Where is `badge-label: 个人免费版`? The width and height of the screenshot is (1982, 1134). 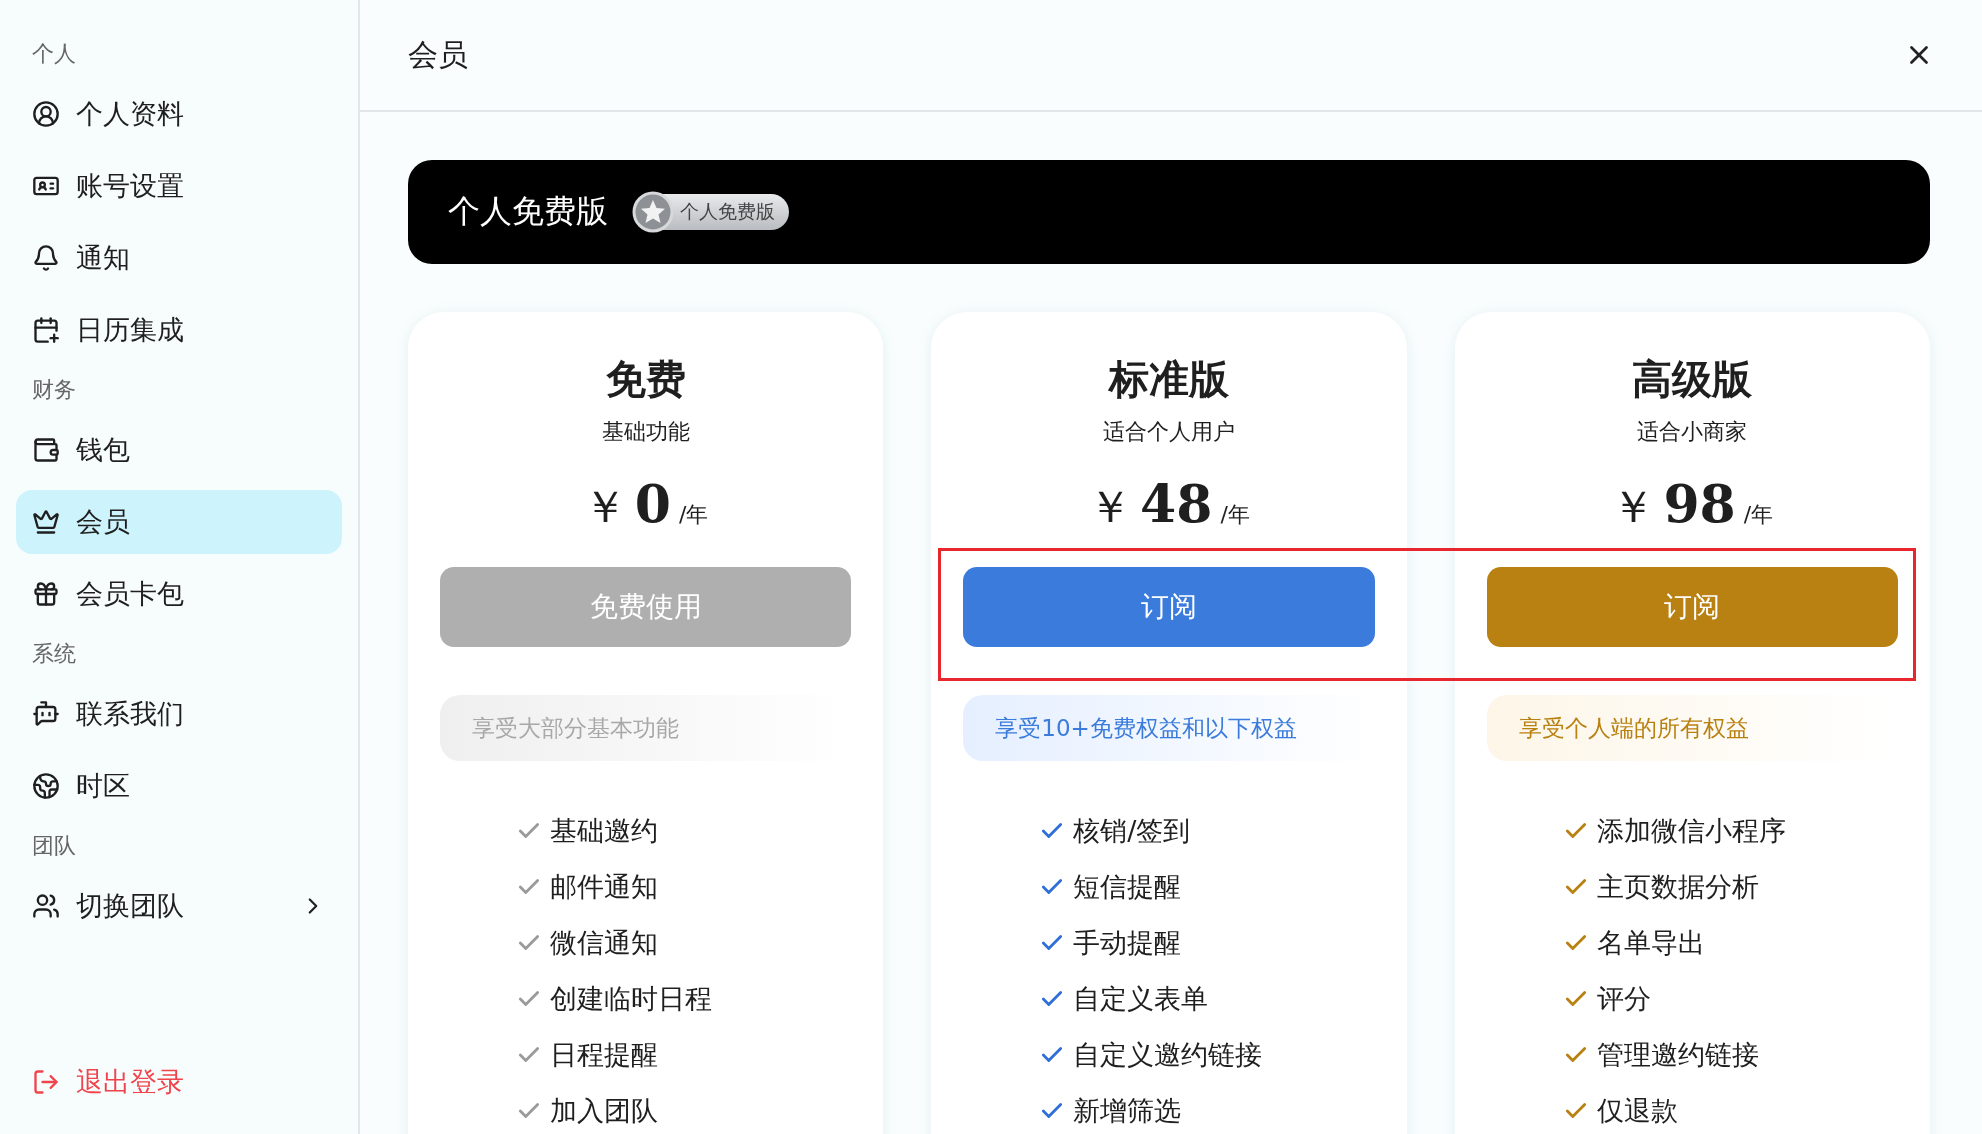
badge-label: 个人免费版 is located at coordinates (727, 211).